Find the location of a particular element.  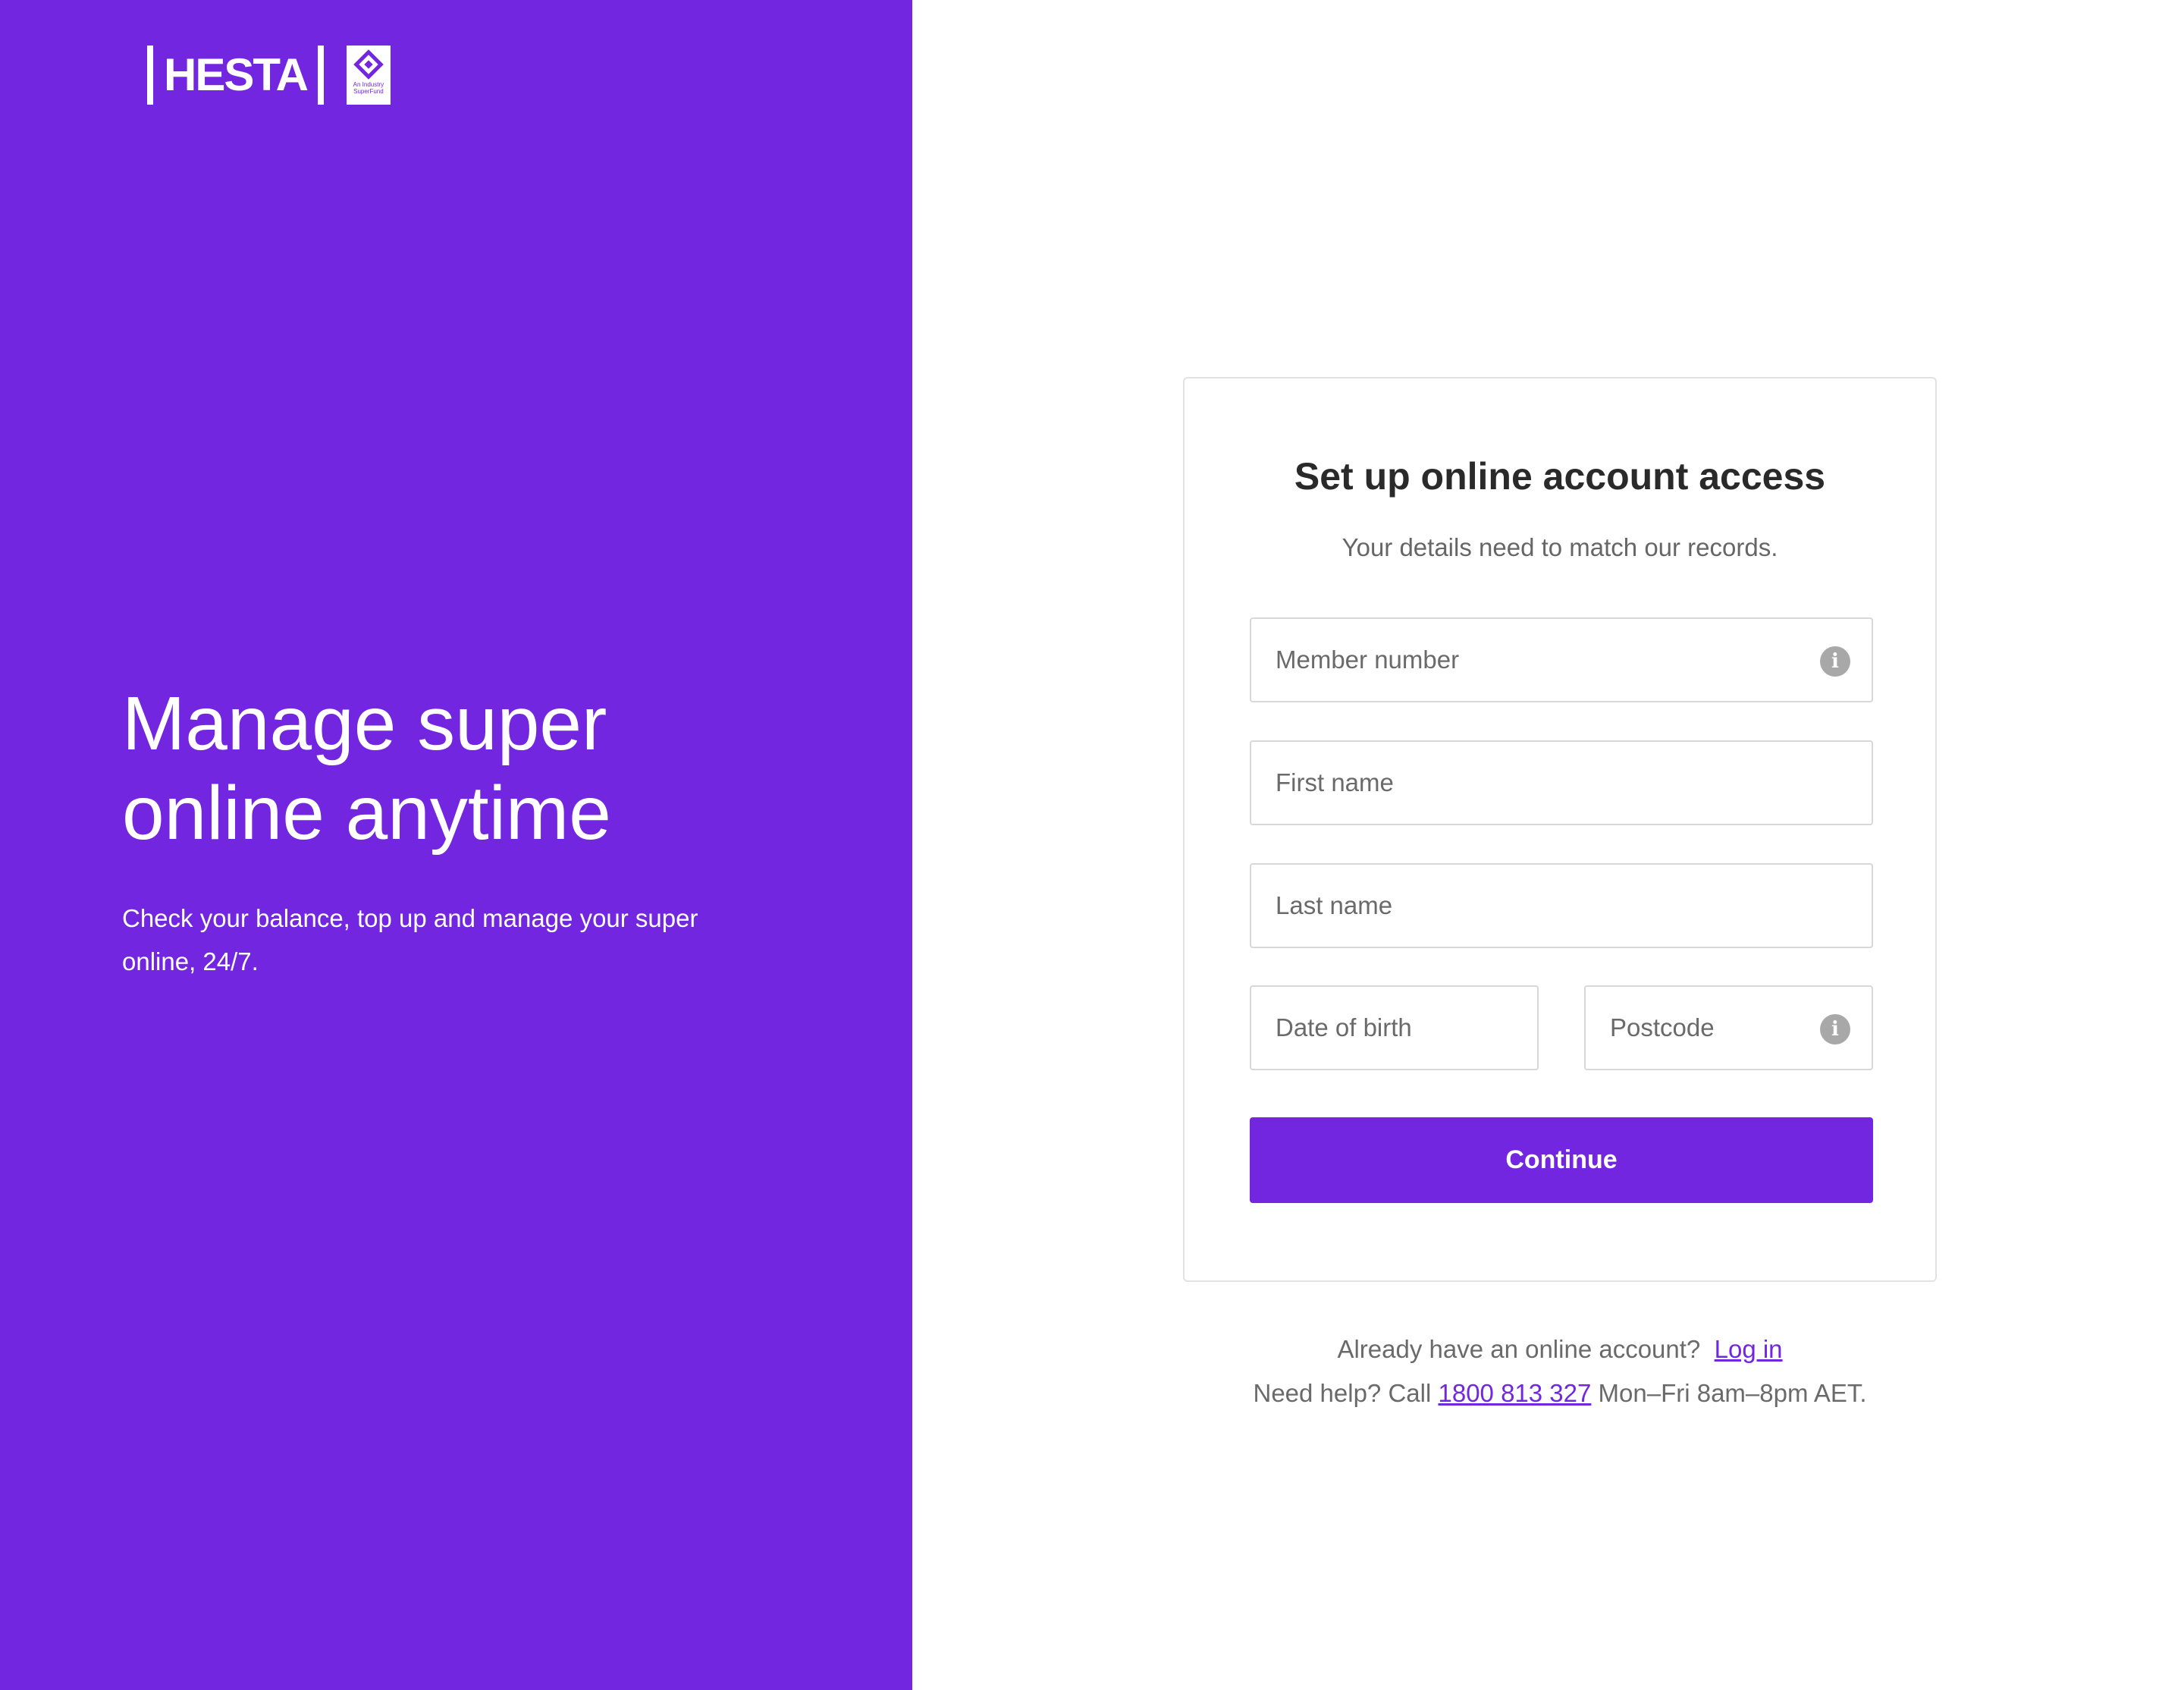

login-prompt-line: Already have an online account? Log in is located at coordinates (1560, 1349).